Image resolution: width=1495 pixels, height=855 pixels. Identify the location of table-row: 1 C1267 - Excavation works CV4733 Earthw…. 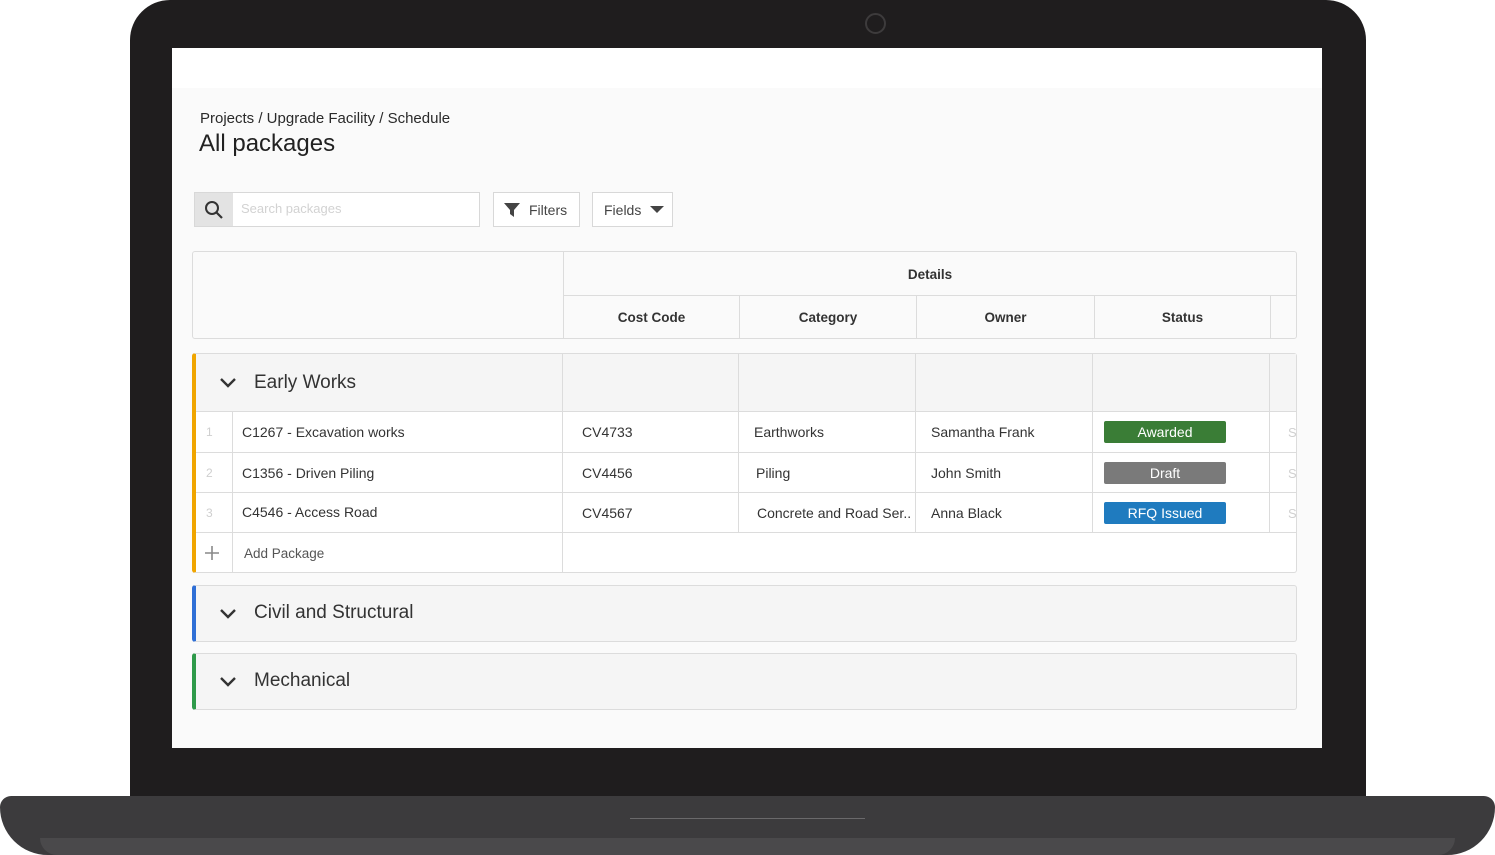
(746, 431).